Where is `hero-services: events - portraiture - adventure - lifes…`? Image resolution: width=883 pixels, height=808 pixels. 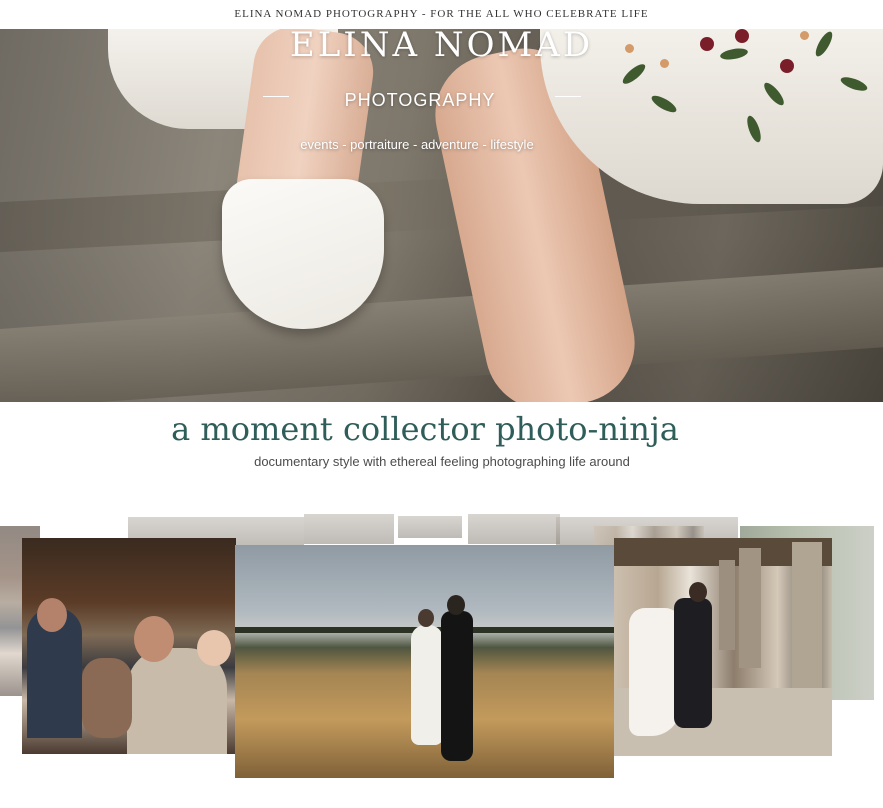
hero-services: events - portraiture - adventure - lifes… is located at coordinates (417, 144).